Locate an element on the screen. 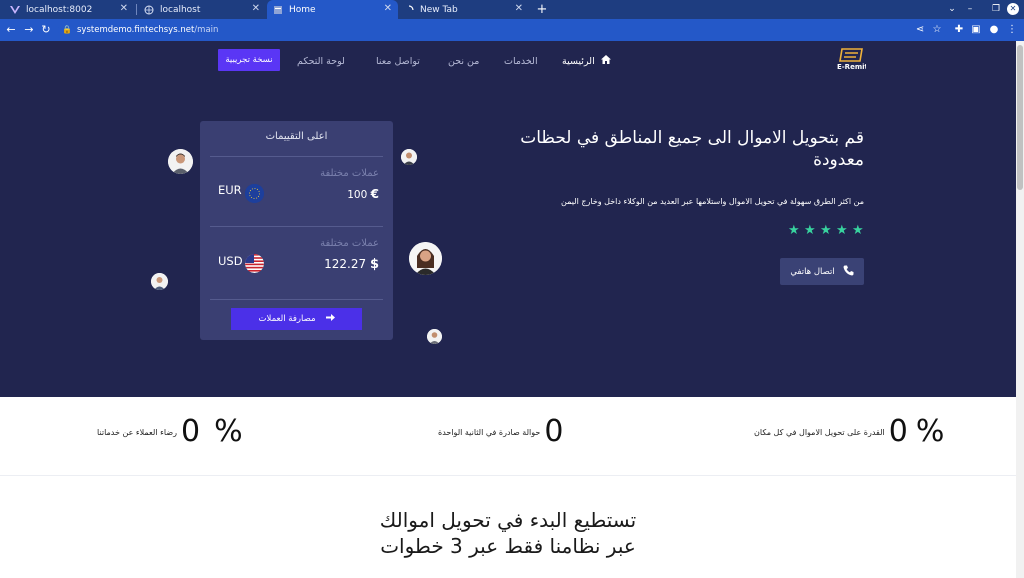  loading-icon is located at coordinates (409, 9).